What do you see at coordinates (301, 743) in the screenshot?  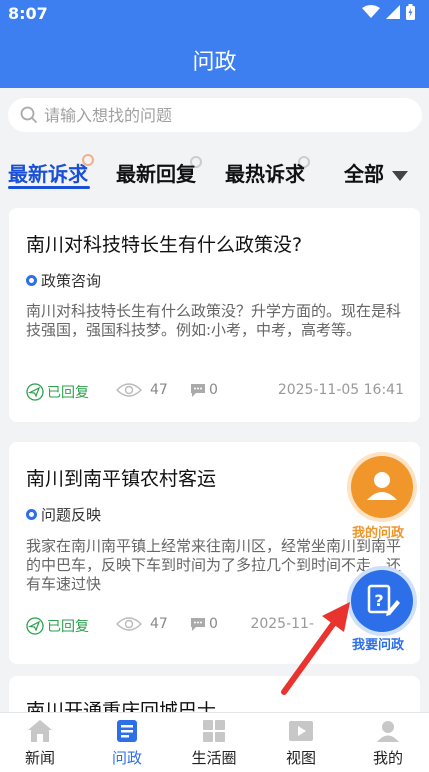 I see `nav-video: 视图` at bounding box center [301, 743].